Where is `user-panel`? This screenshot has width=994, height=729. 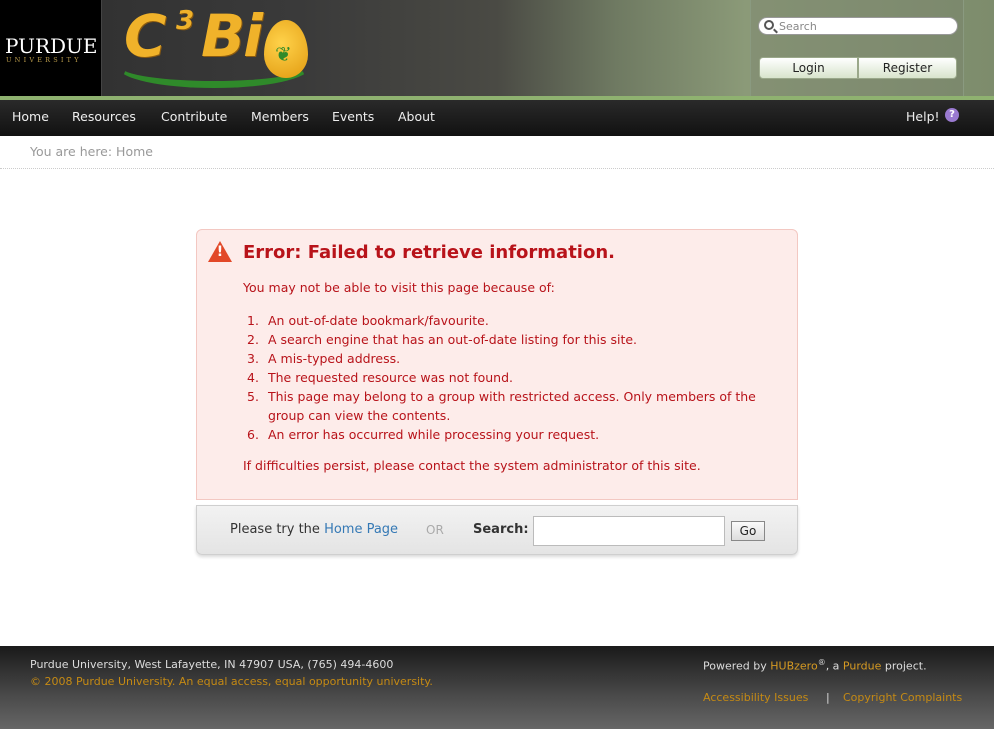 user-panel is located at coordinates (857, 48).